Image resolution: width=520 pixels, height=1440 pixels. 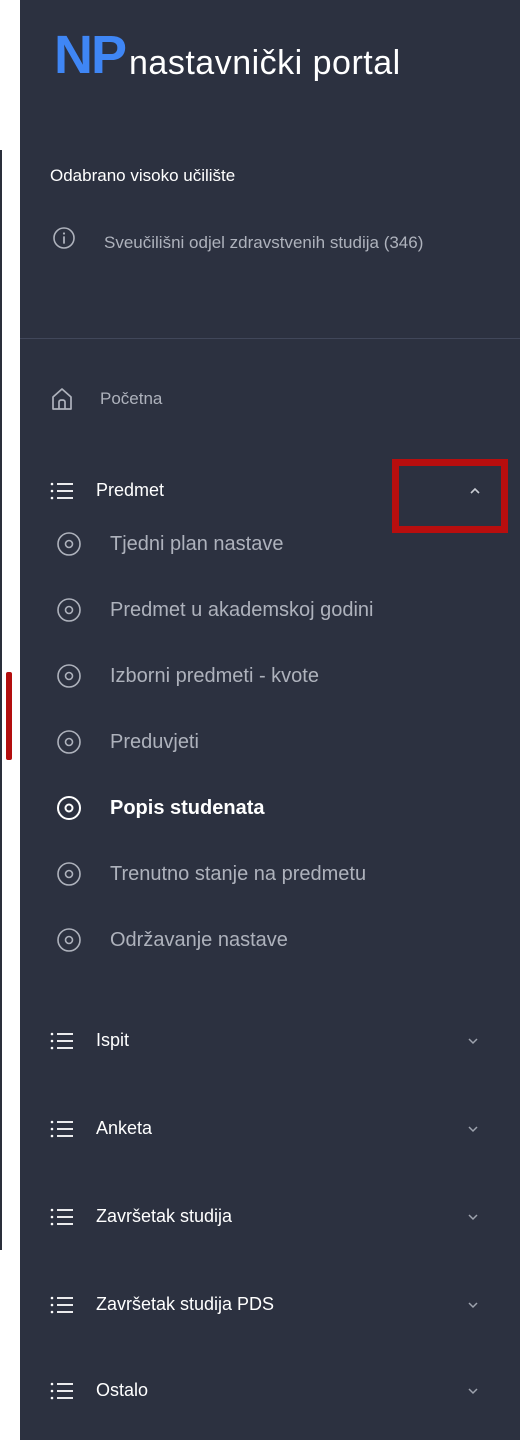 I want to click on sub-item-odrzavanje-nastave: Održavanje nastave, so click(x=172, y=940).